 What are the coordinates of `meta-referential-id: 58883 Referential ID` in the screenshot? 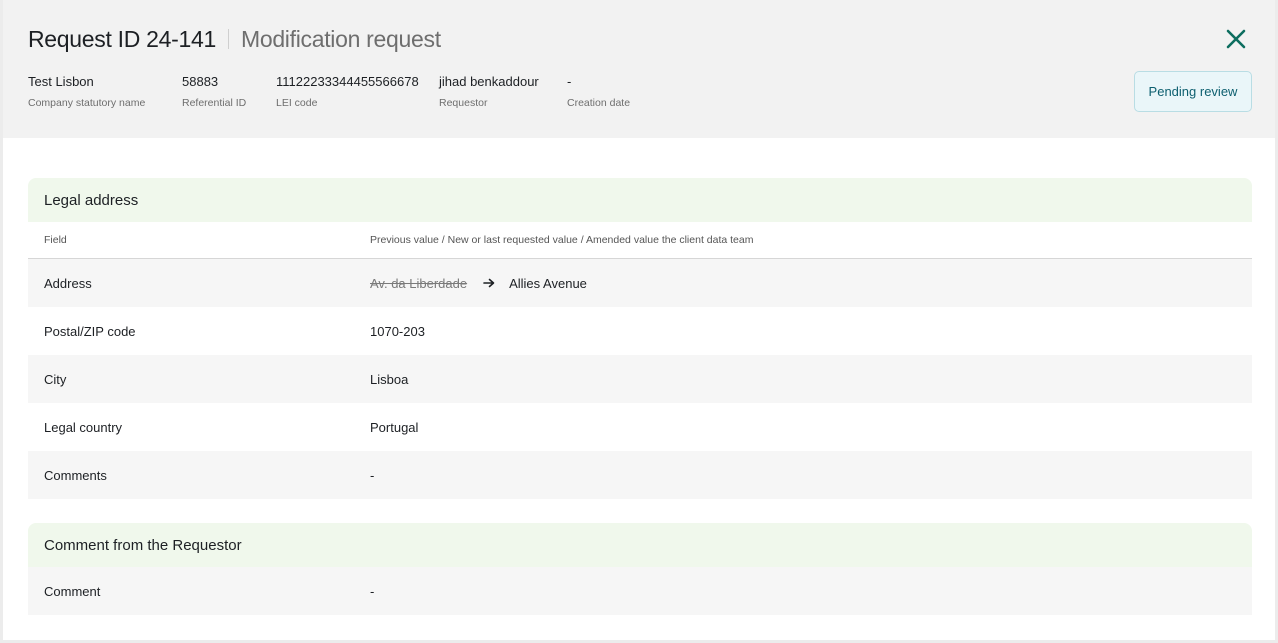 It's located at (214, 91).